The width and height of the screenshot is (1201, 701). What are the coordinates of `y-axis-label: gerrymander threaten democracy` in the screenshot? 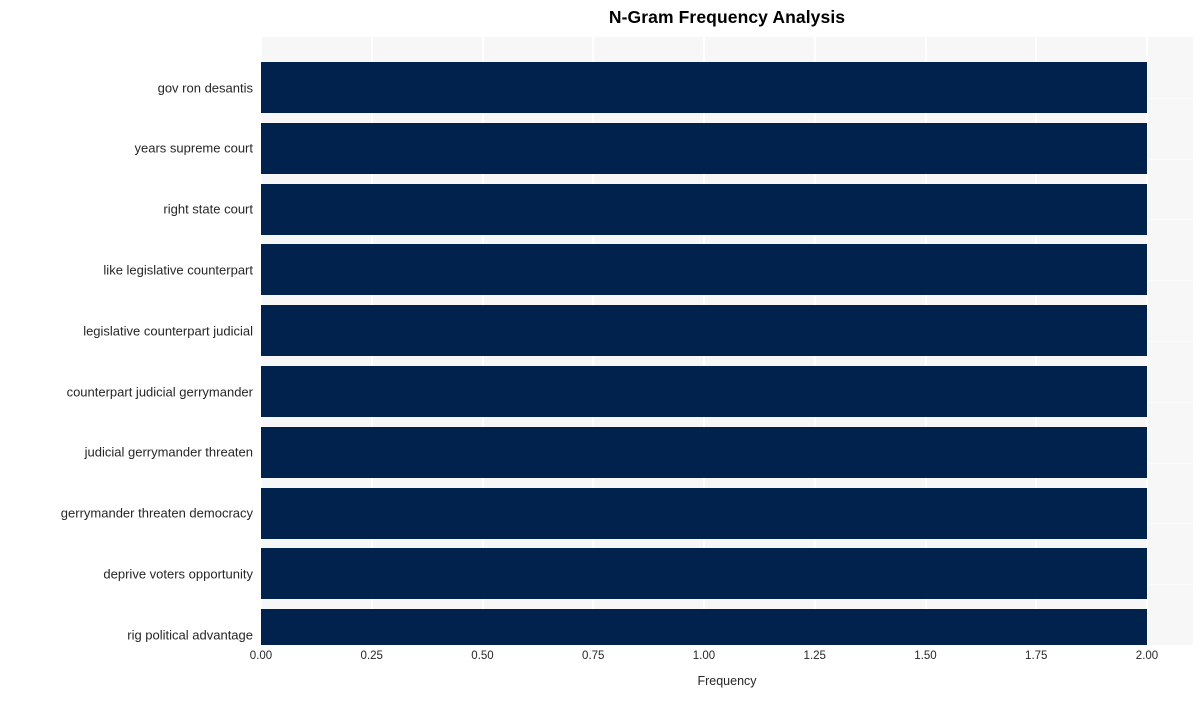 It's located at (156, 513).